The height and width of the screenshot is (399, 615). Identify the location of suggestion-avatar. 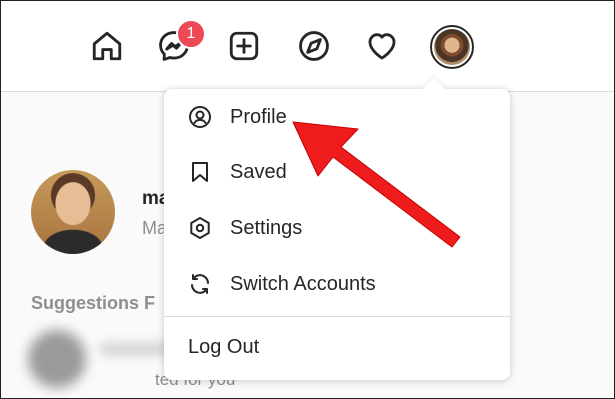
(57, 359).